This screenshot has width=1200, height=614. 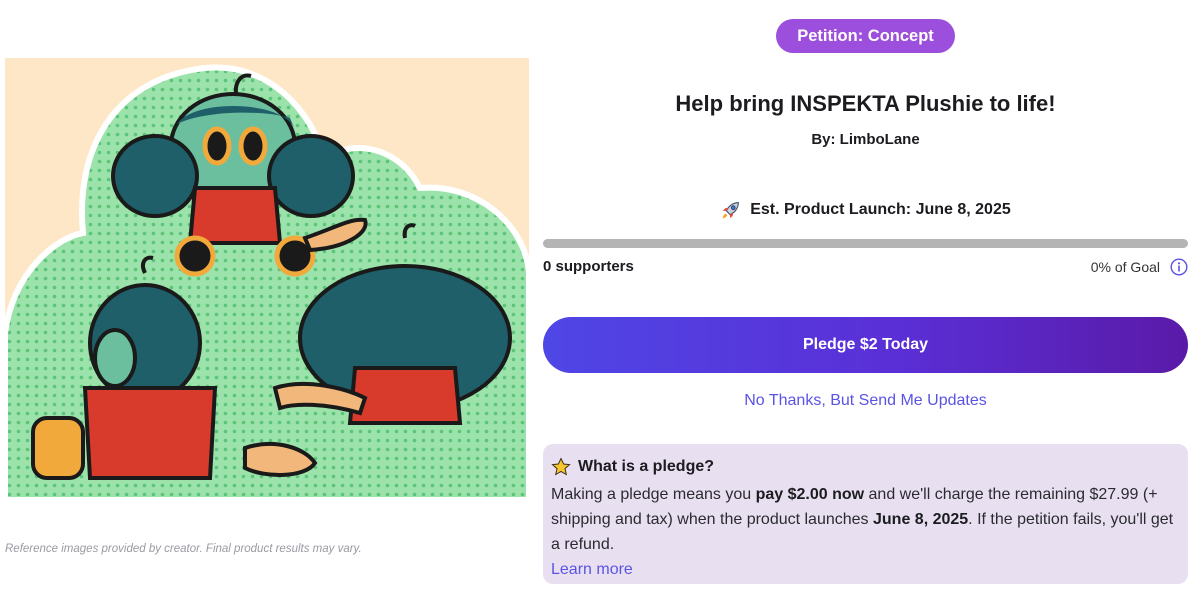 What do you see at coordinates (865, 345) in the screenshot?
I see `pledge-button: Pledge $2 Today` at bounding box center [865, 345].